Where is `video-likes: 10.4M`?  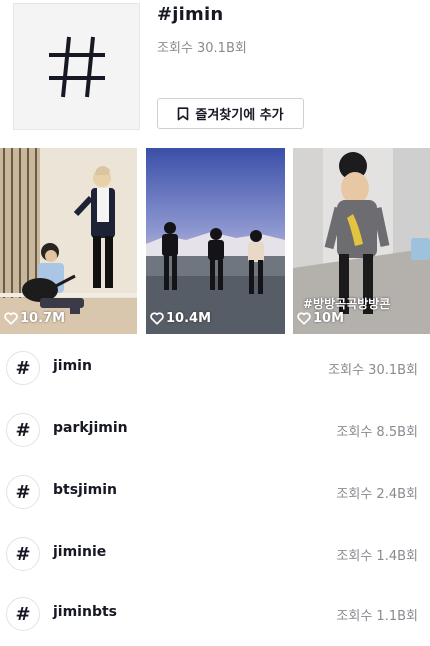 video-likes: 10.4M is located at coordinates (180, 318).